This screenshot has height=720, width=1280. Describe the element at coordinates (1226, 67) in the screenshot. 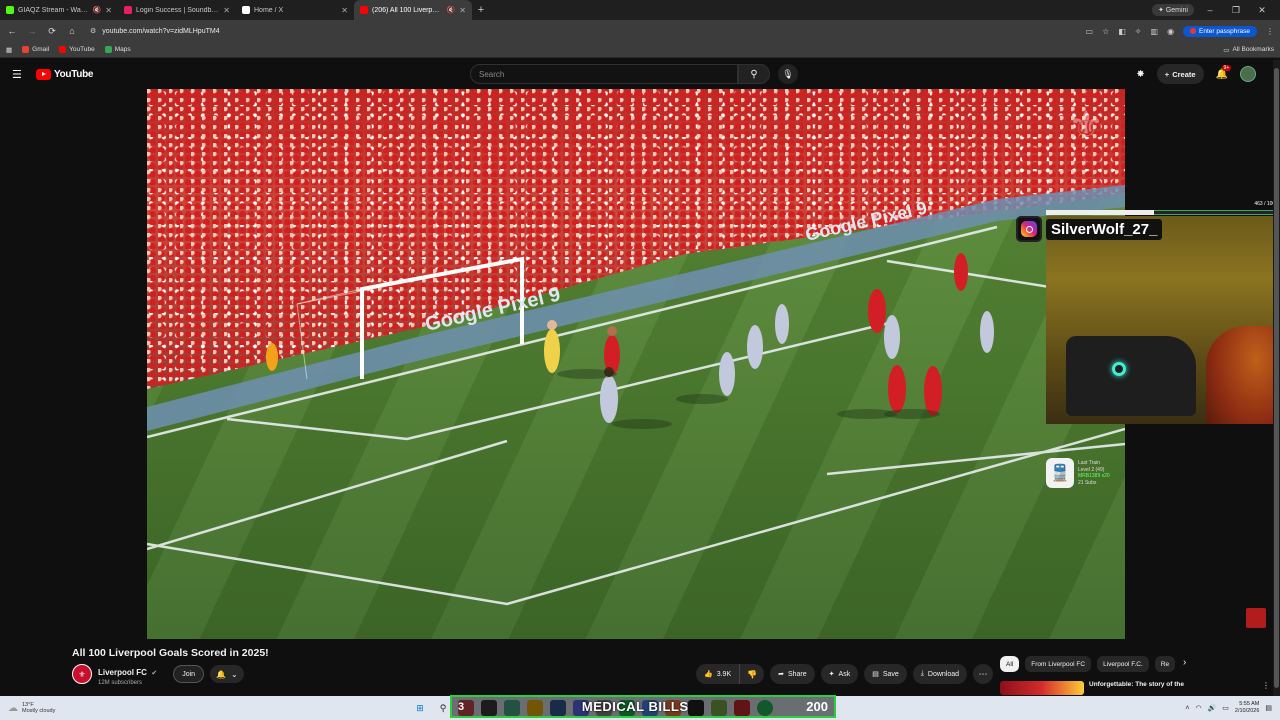

I see `notification-badge: 9+` at that location.